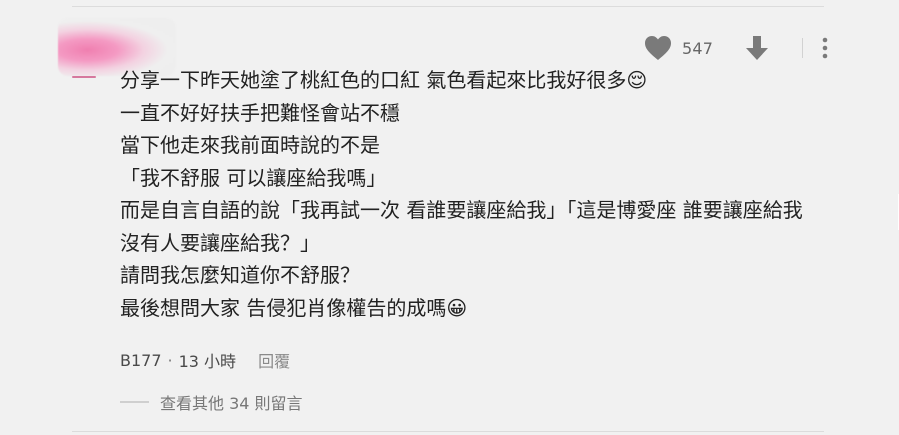 The width and height of the screenshot is (899, 435). What do you see at coordinates (698, 48) in the screenshot?
I see `like-count: 547` at bounding box center [698, 48].